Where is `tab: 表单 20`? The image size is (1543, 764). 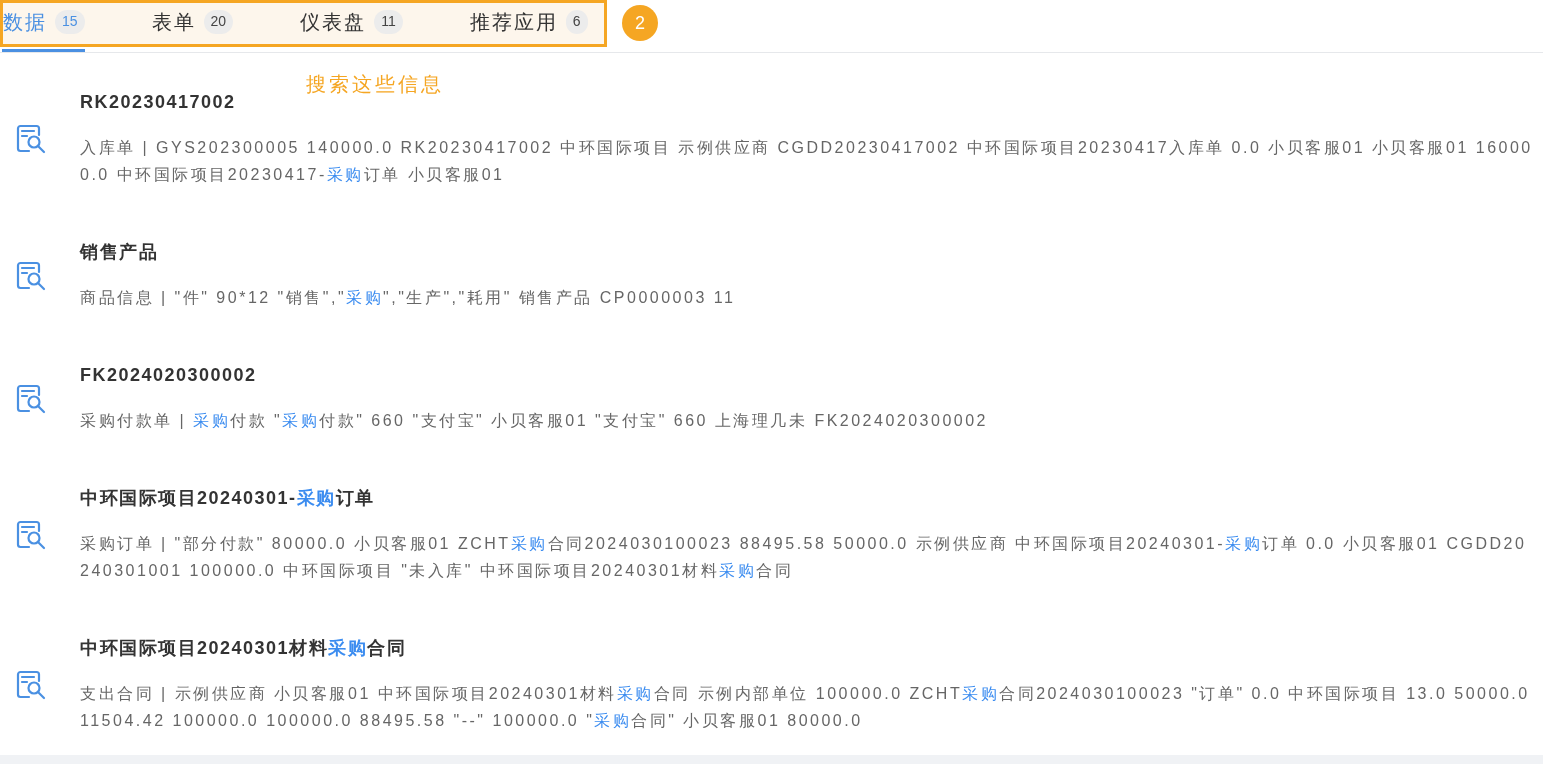 tab: 表单 20 is located at coordinates (192, 26).